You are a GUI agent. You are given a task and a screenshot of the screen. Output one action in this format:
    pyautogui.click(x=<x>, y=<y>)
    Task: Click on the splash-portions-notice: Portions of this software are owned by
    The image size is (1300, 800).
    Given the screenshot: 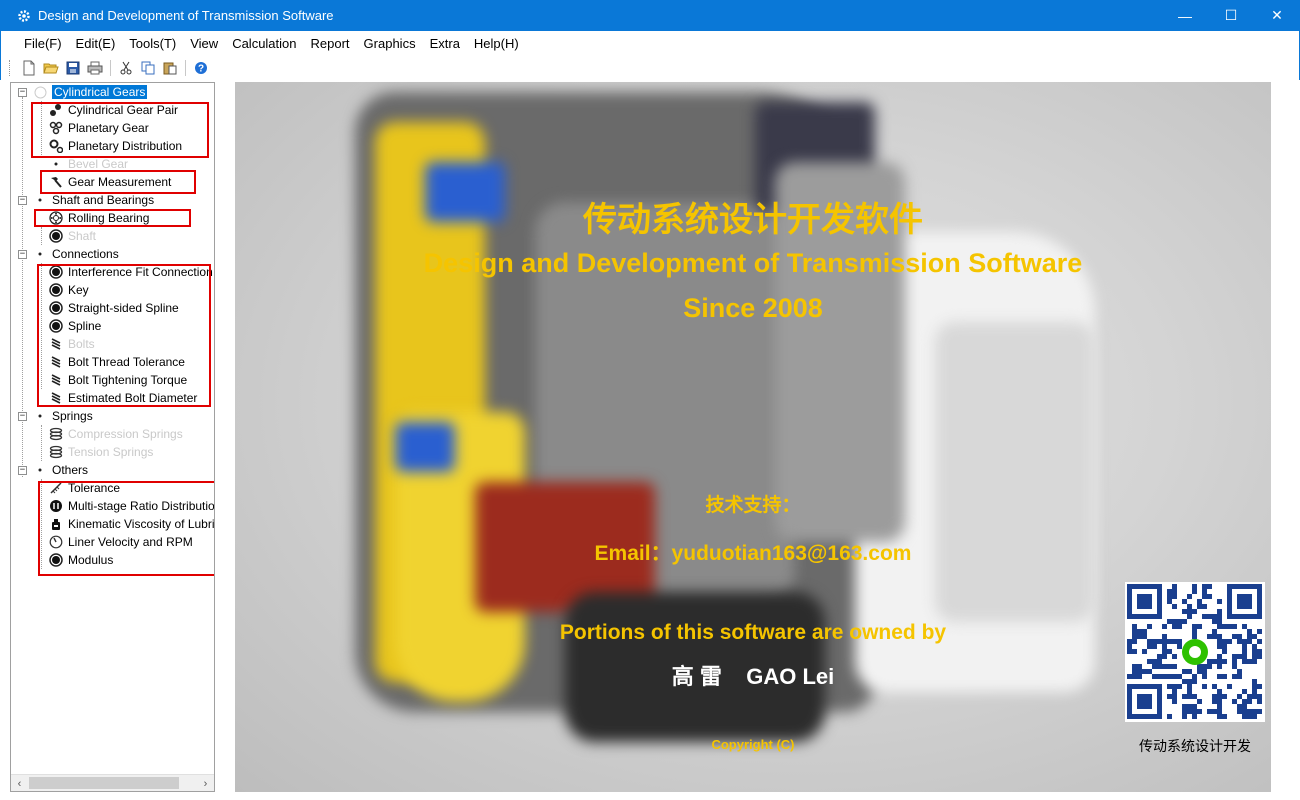 What is the action you would take?
    pyautogui.click(x=753, y=632)
    